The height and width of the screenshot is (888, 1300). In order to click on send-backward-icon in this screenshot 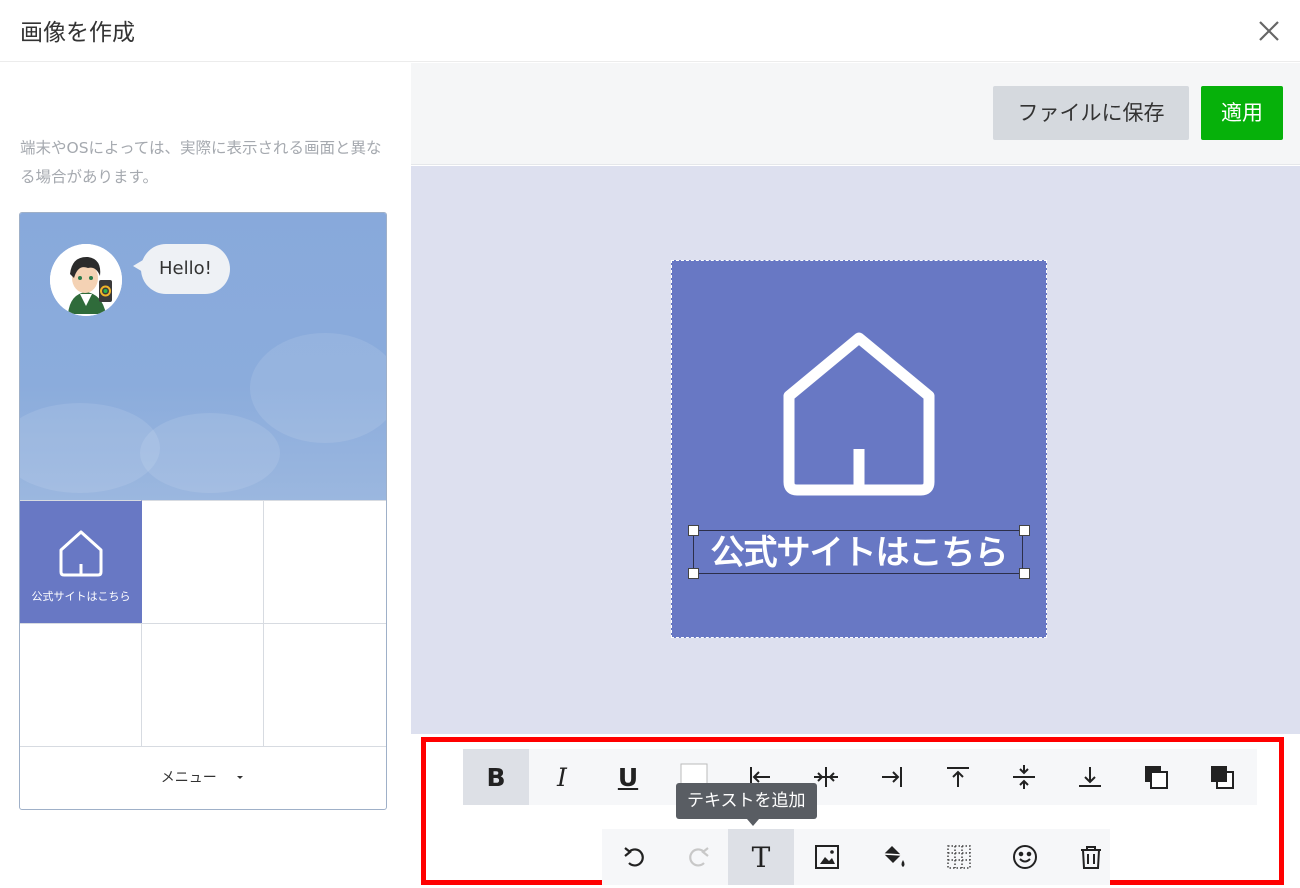, I will do `click(1222, 777)`.